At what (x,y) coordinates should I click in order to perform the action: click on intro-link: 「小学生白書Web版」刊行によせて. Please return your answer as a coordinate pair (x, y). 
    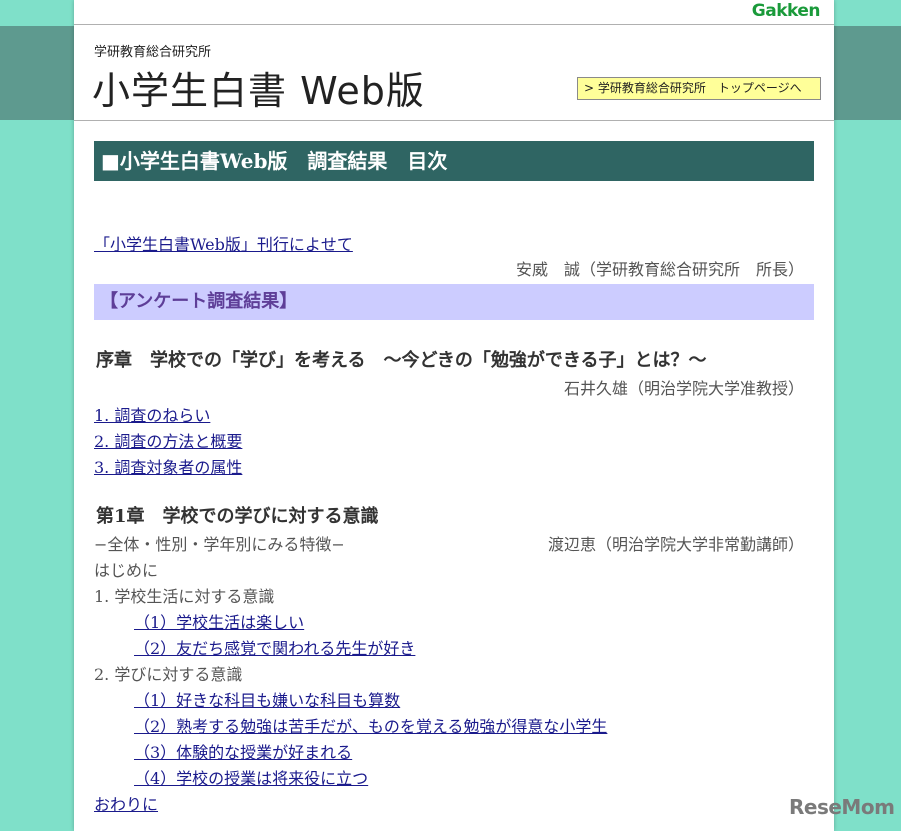
    Looking at the image, I should click on (223, 243).